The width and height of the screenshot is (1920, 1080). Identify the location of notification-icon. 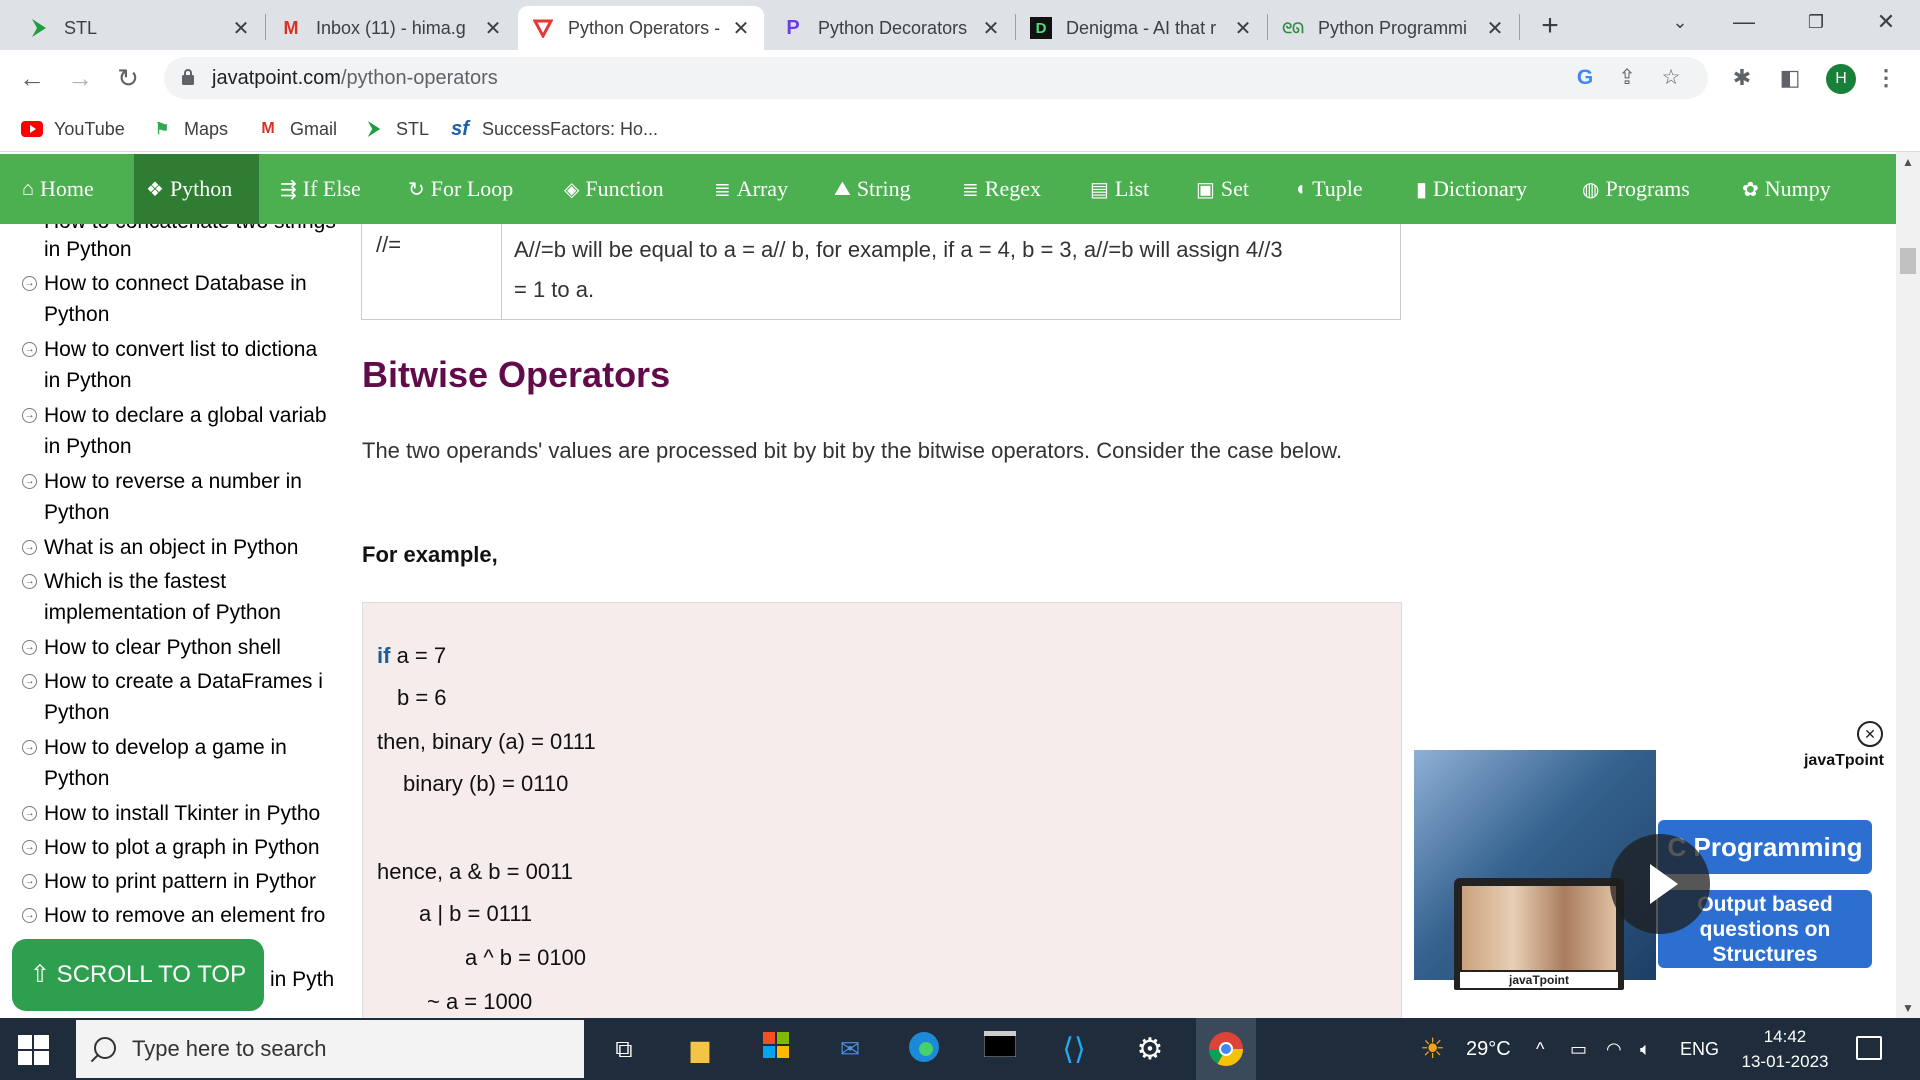
(1869, 1048).